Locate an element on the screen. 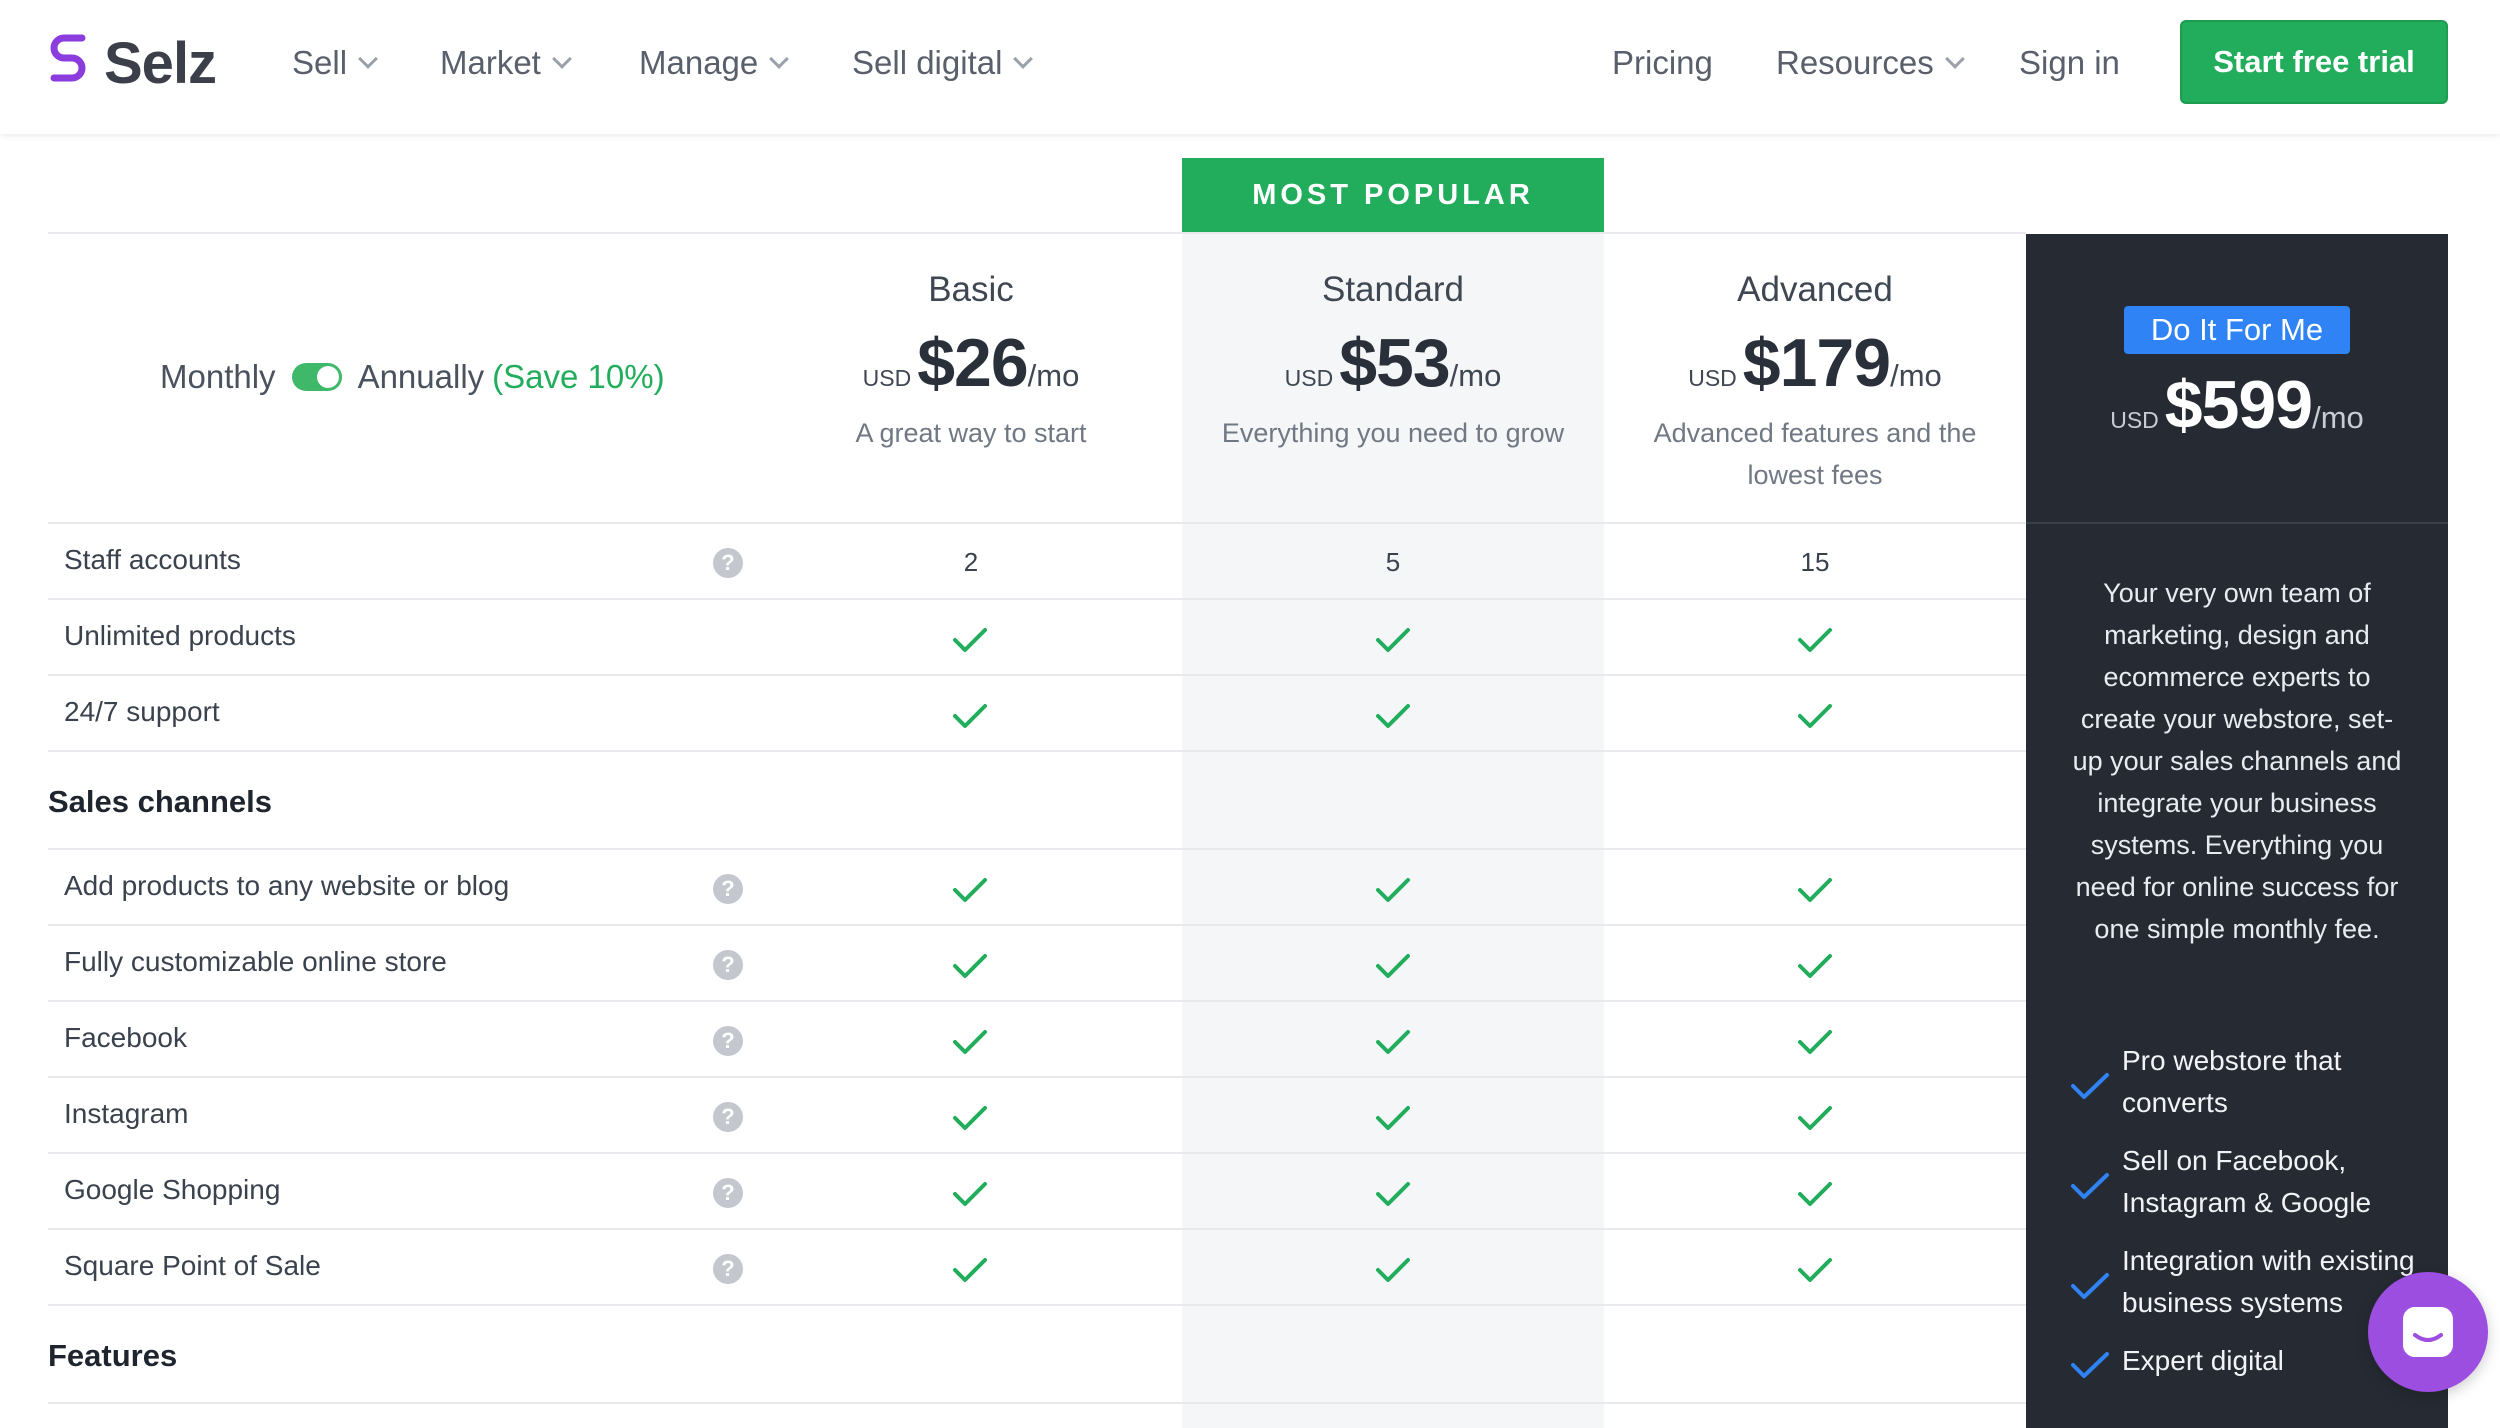 This screenshot has width=2500, height=1428. nav-pricing-label: Pricing is located at coordinates (1662, 62).